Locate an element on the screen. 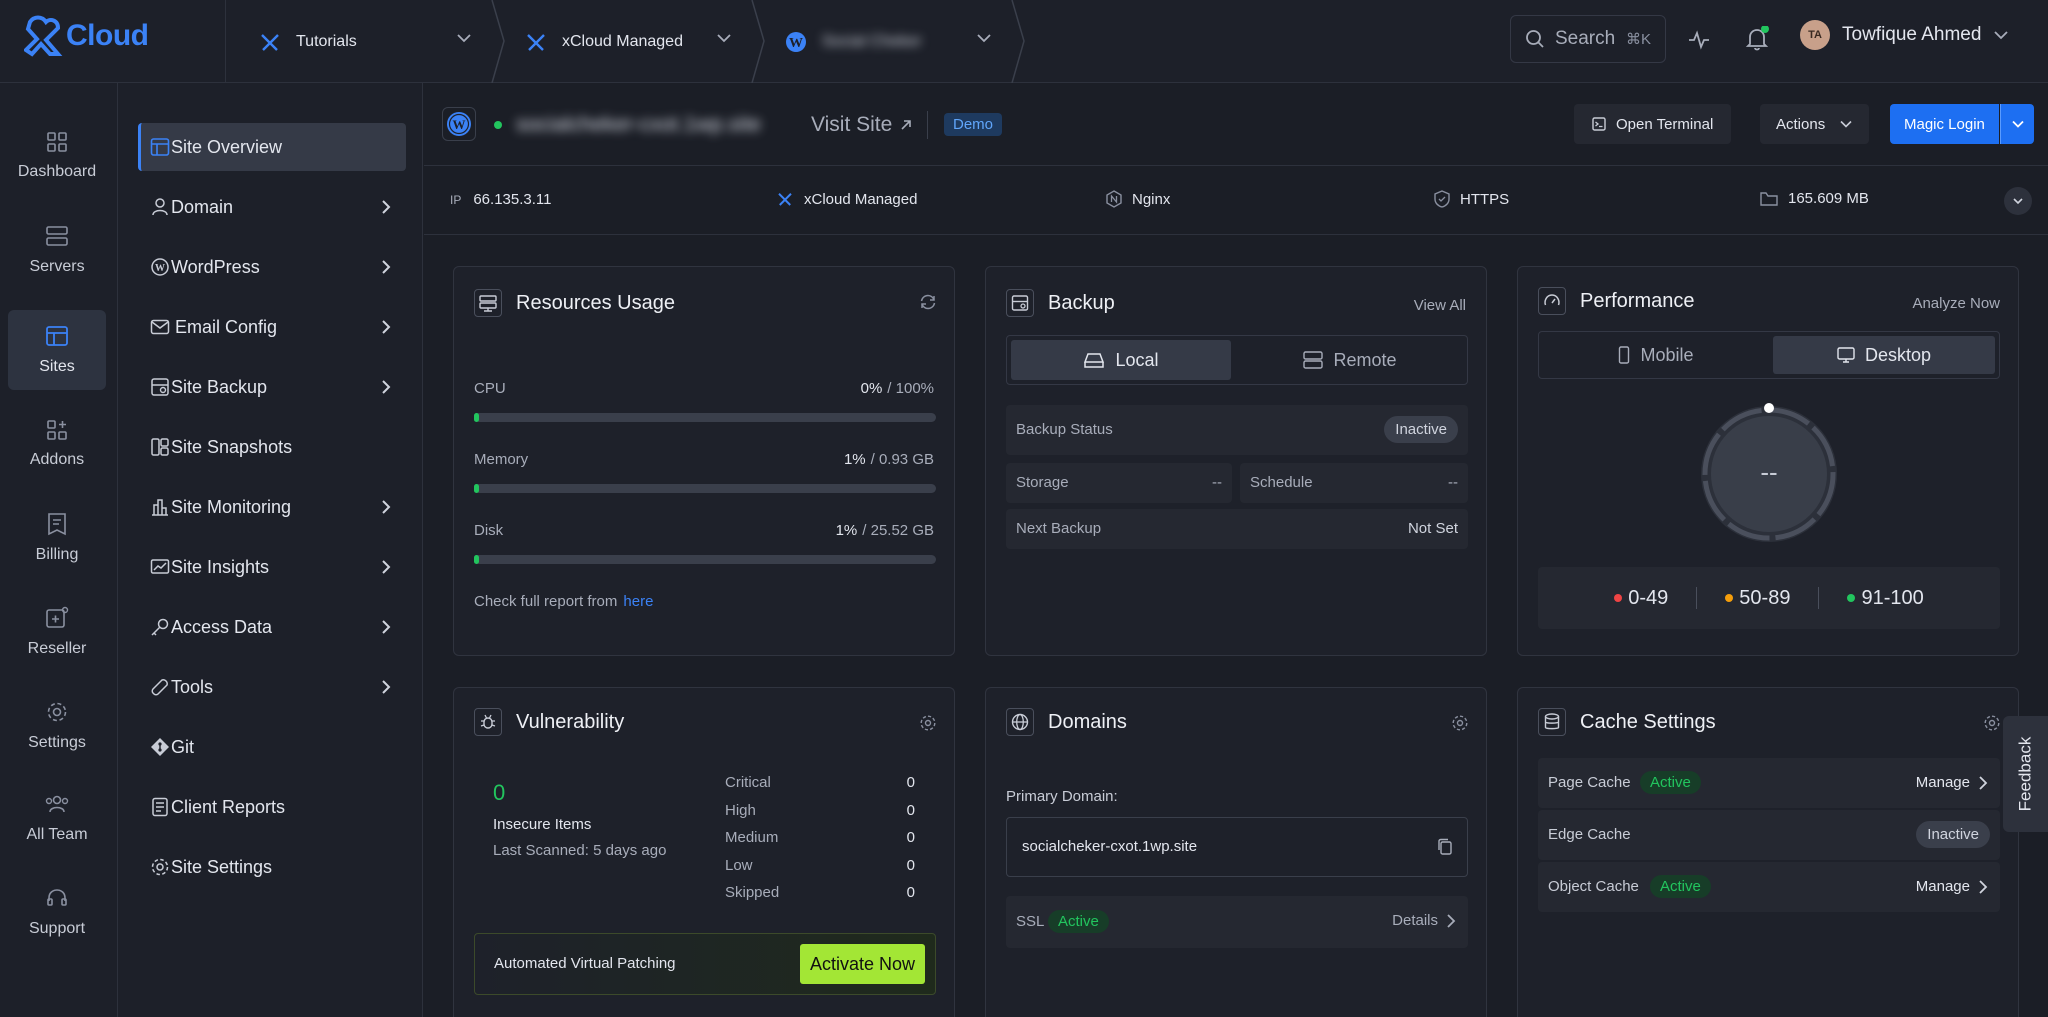  refresh-icon is located at coordinates (928, 302).